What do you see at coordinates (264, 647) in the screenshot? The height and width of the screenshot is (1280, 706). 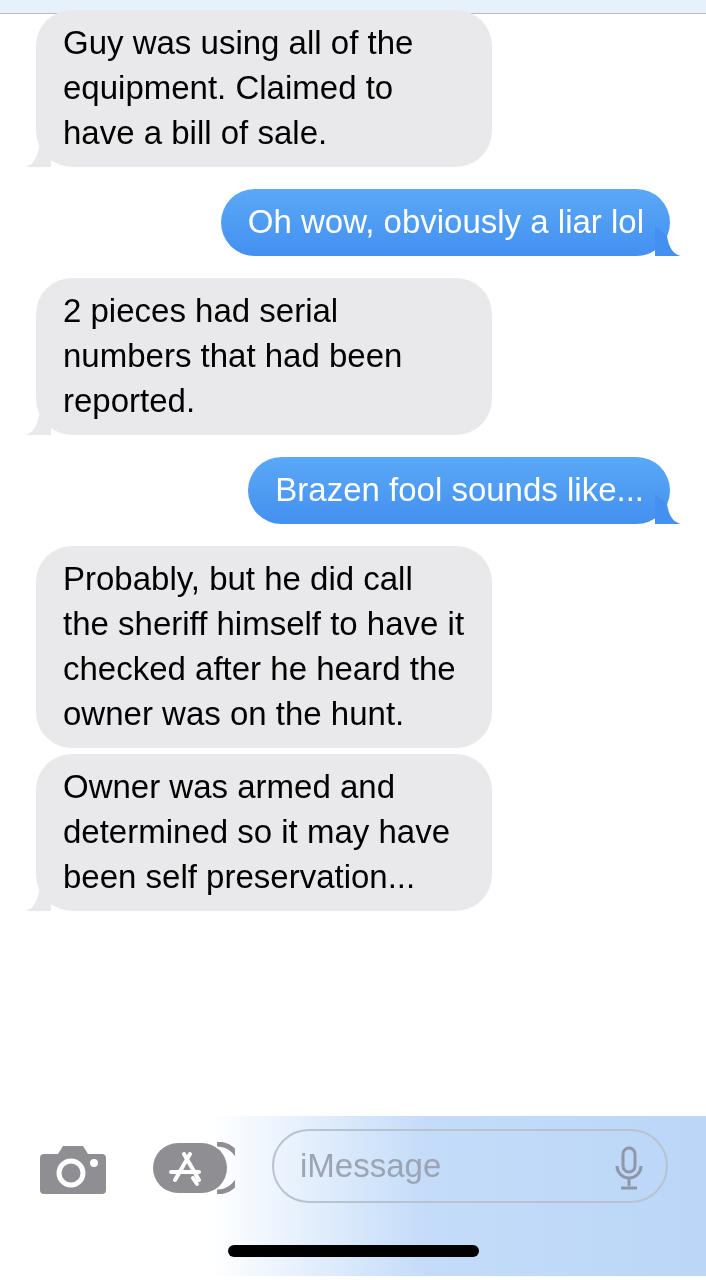 I see `message-bubble: Probably, but he did call the sheriff himself to have it checked after he heard the owner was on the hunt.` at bounding box center [264, 647].